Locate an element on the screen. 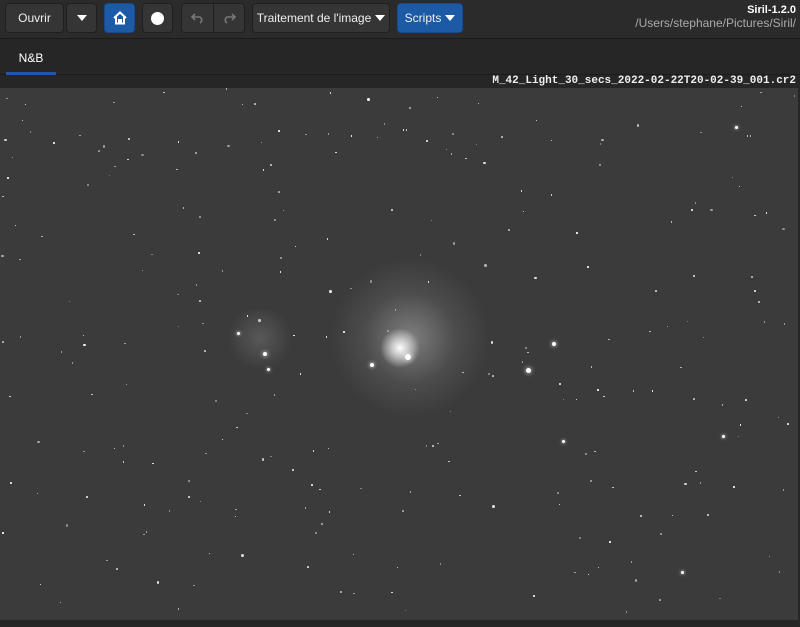 The image size is (800, 627). image-processing-menu: Traitement de l'image is located at coordinates (321, 18).